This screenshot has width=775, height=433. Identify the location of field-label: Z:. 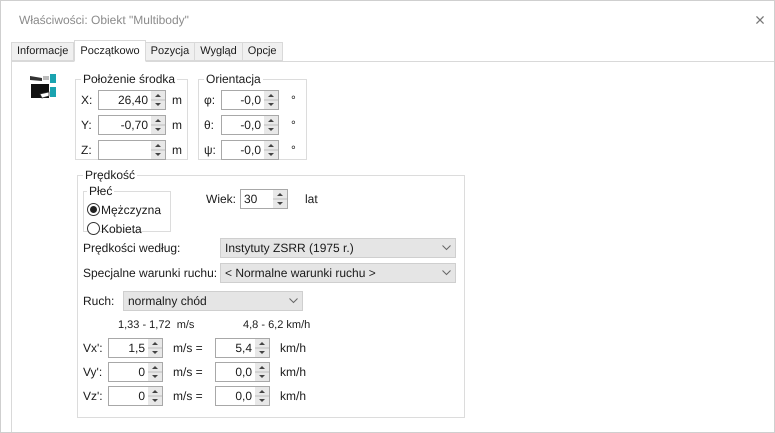
(87, 150).